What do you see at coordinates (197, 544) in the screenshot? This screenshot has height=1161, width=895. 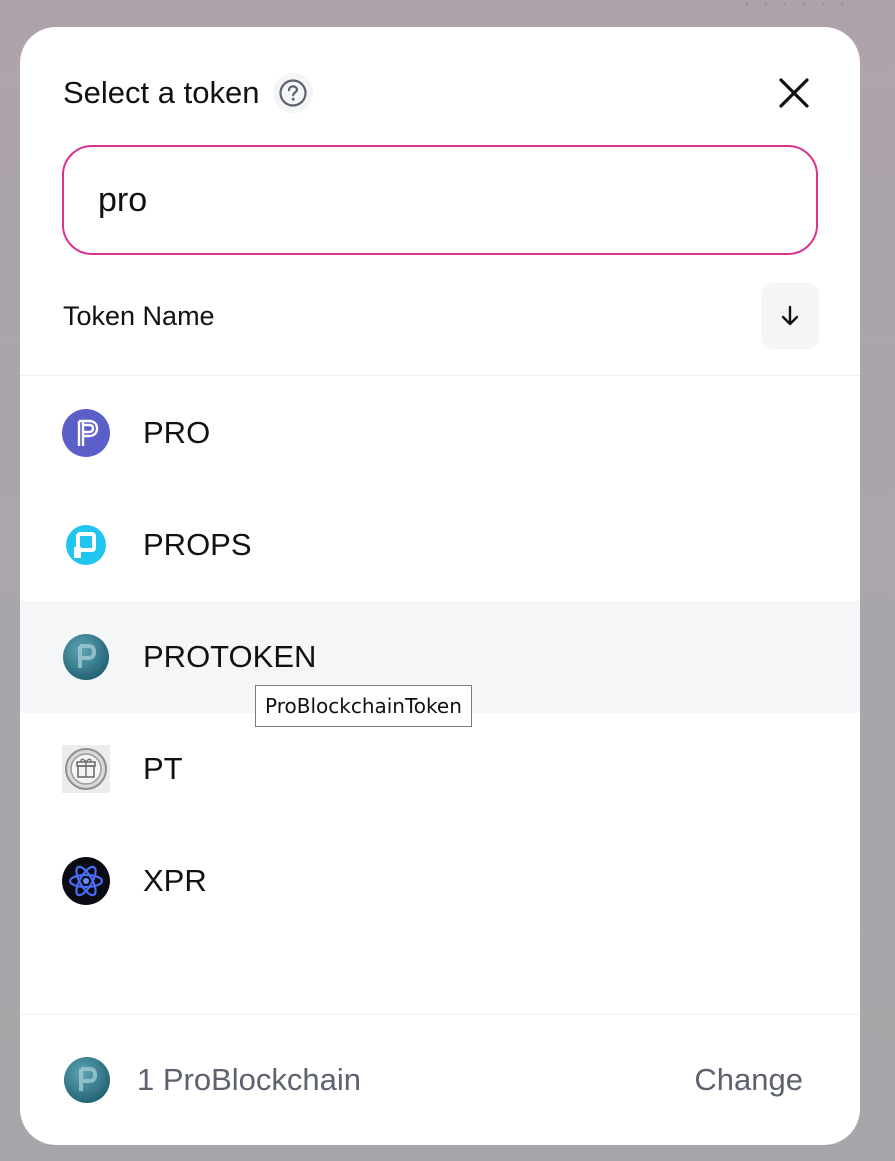 I see `token-symbol: PROPS` at bounding box center [197, 544].